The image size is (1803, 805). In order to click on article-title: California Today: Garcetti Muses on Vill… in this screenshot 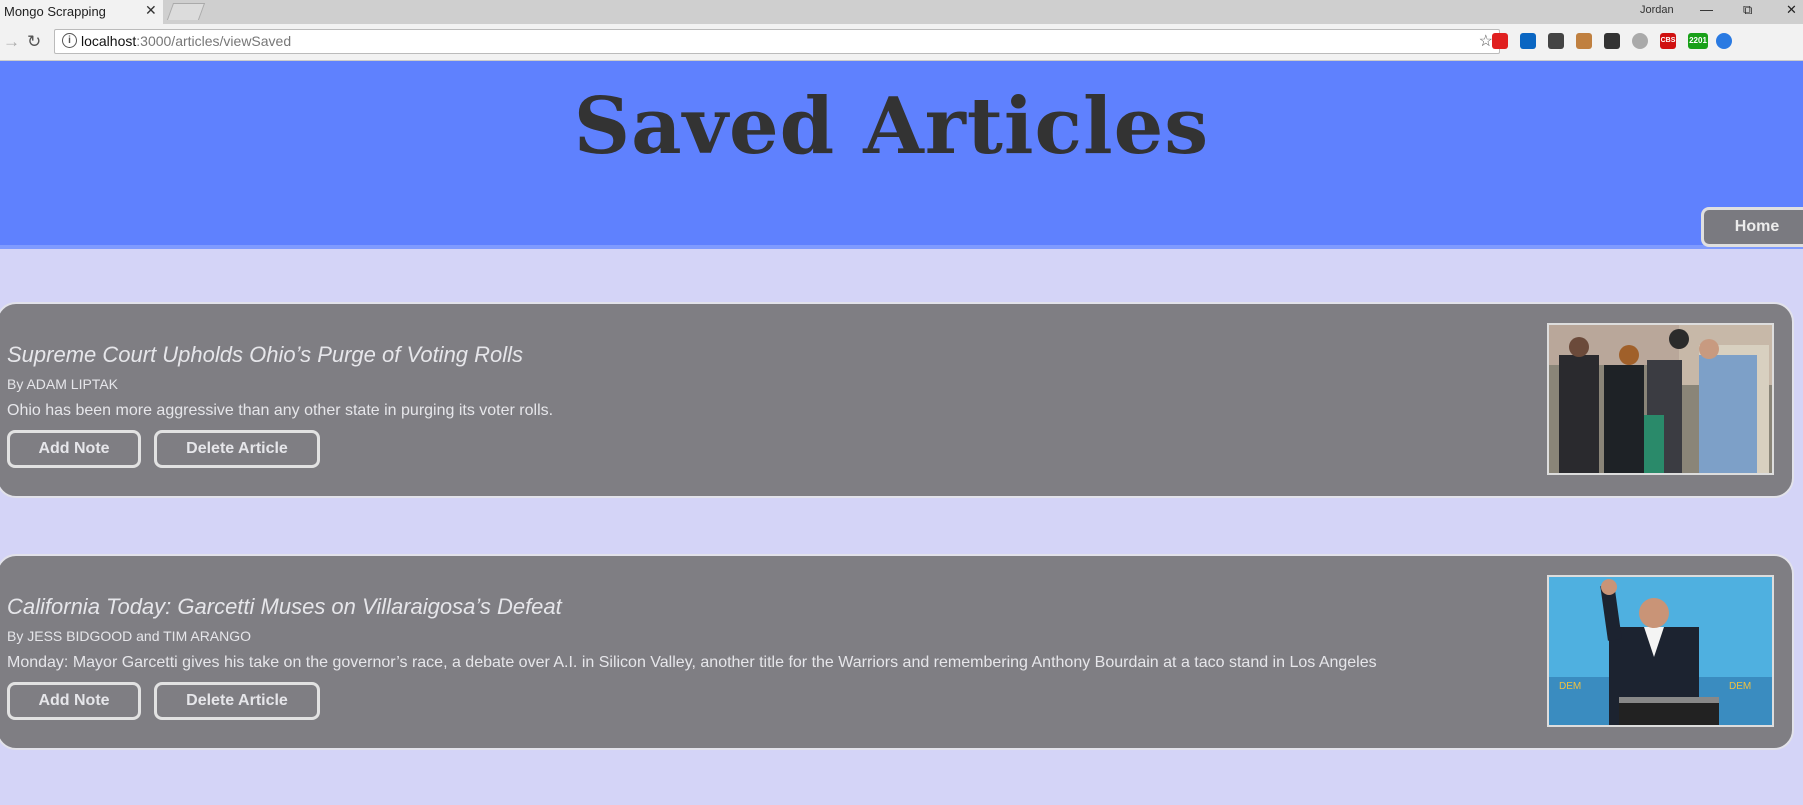, I will do `click(284, 607)`.